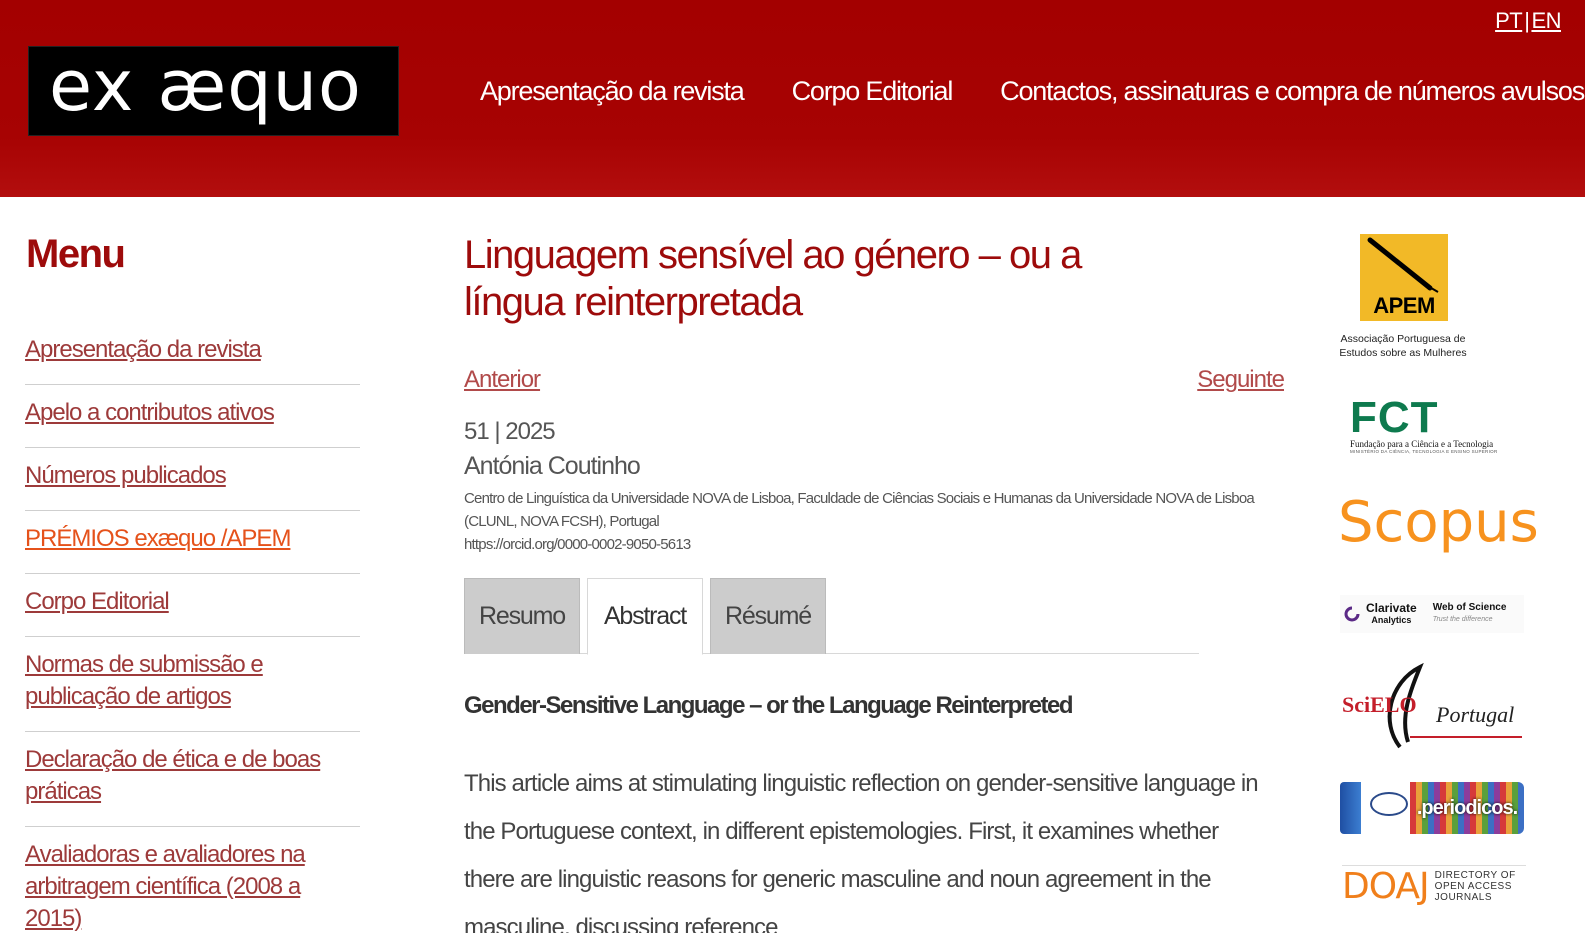  What do you see at coordinates (1379, 704) in the screenshot?
I see `scielo-wordmark: SciELO` at bounding box center [1379, 704].